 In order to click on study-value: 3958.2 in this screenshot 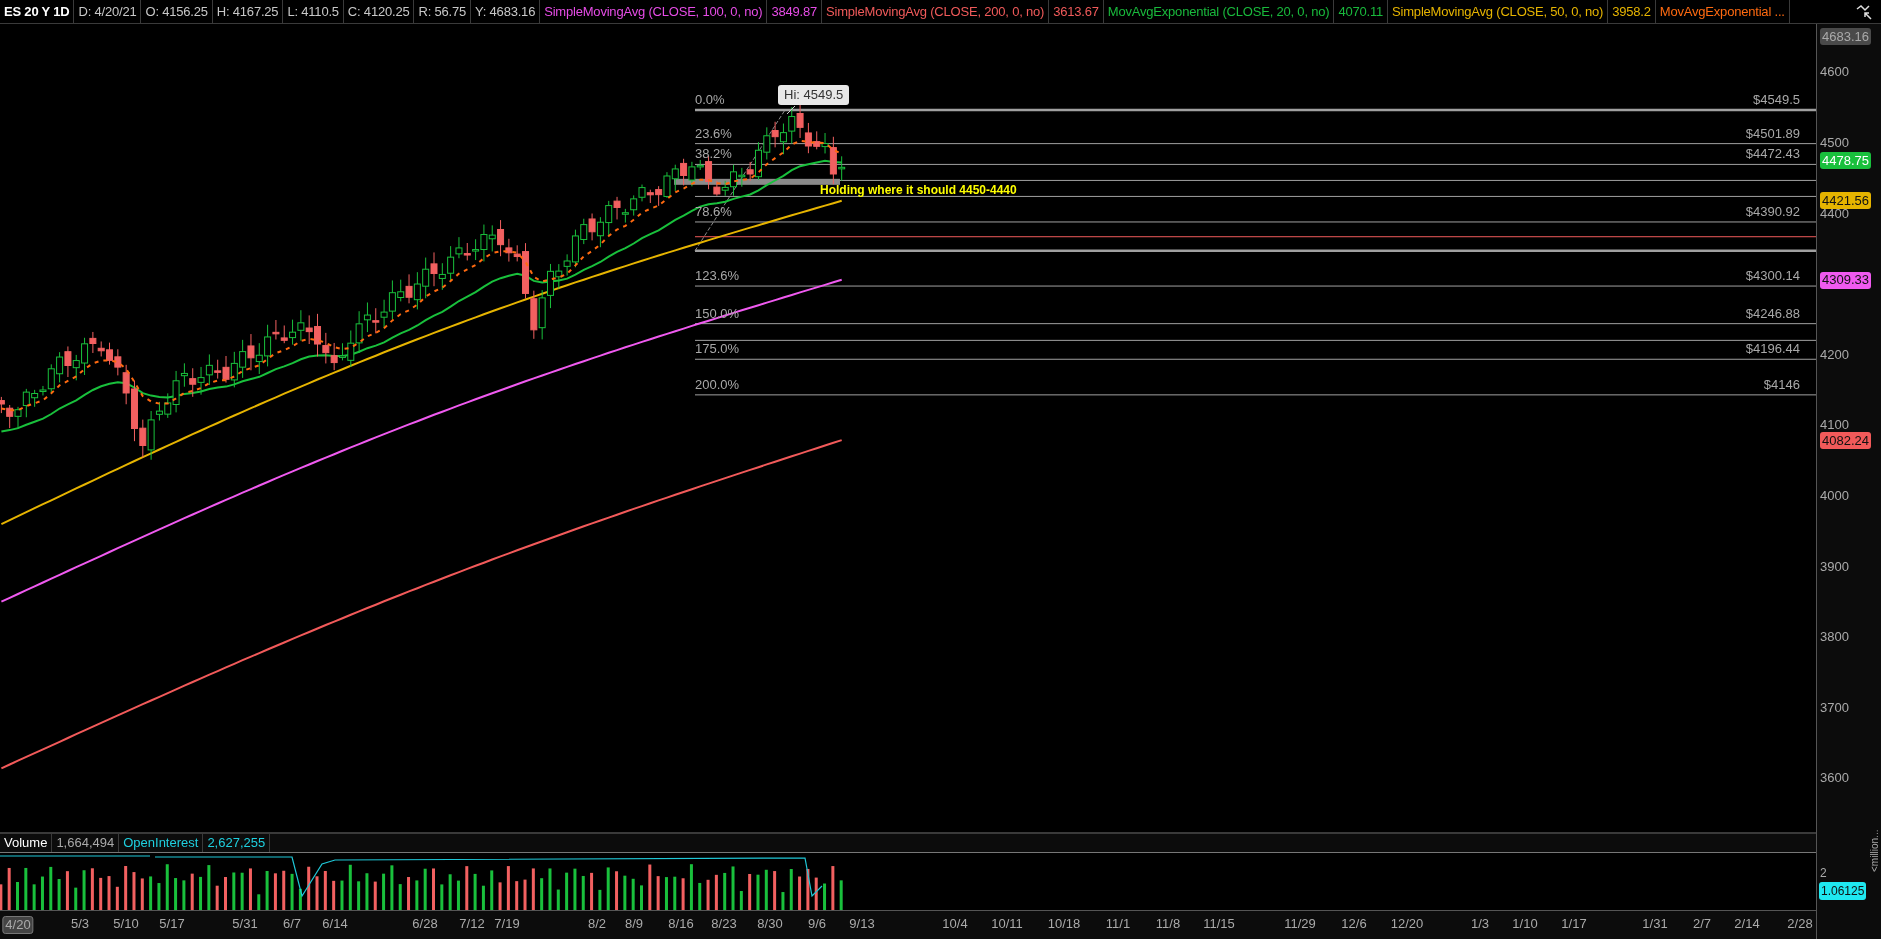, I will do `click(1632, 11)`.